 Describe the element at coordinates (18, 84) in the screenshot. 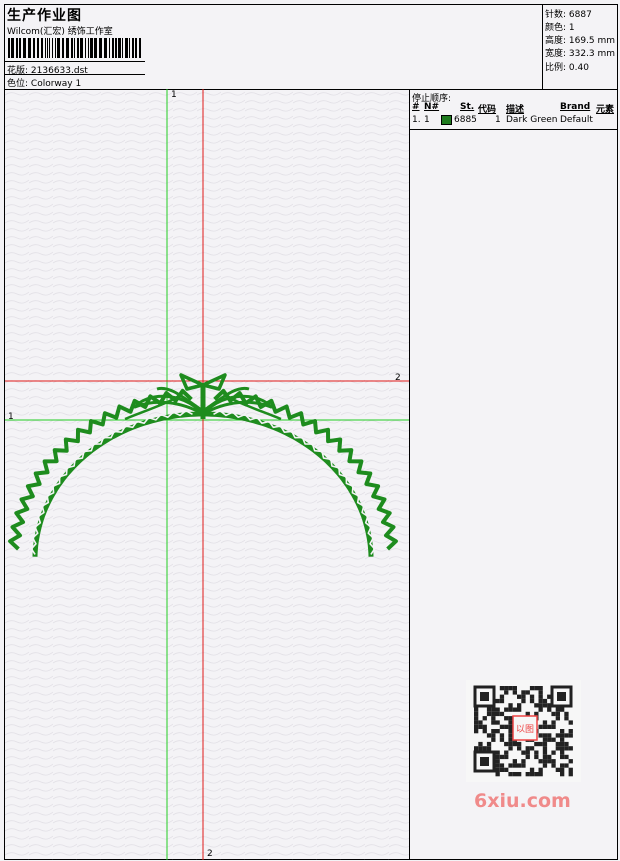

I see `colorway-label: 色位:` at that location.